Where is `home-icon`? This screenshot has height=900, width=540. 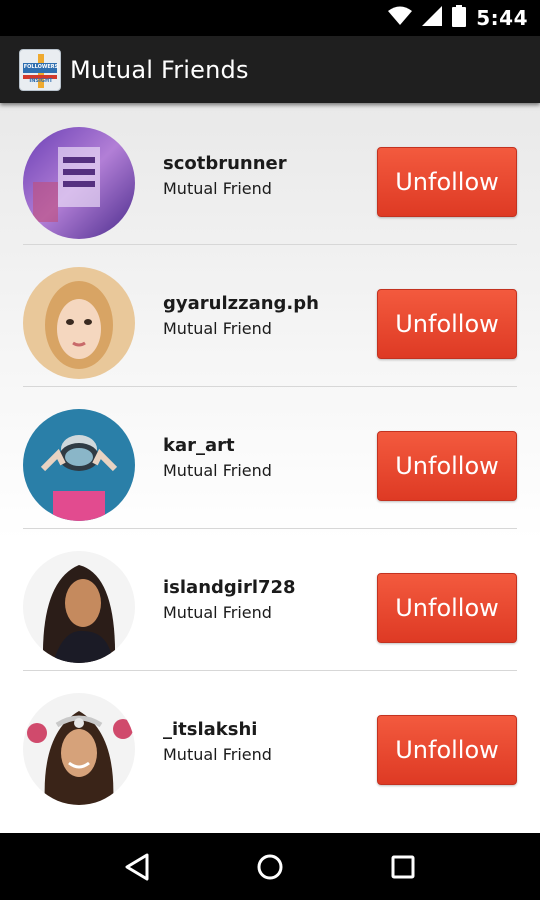 home-icon is located at coordinates (270, 867).